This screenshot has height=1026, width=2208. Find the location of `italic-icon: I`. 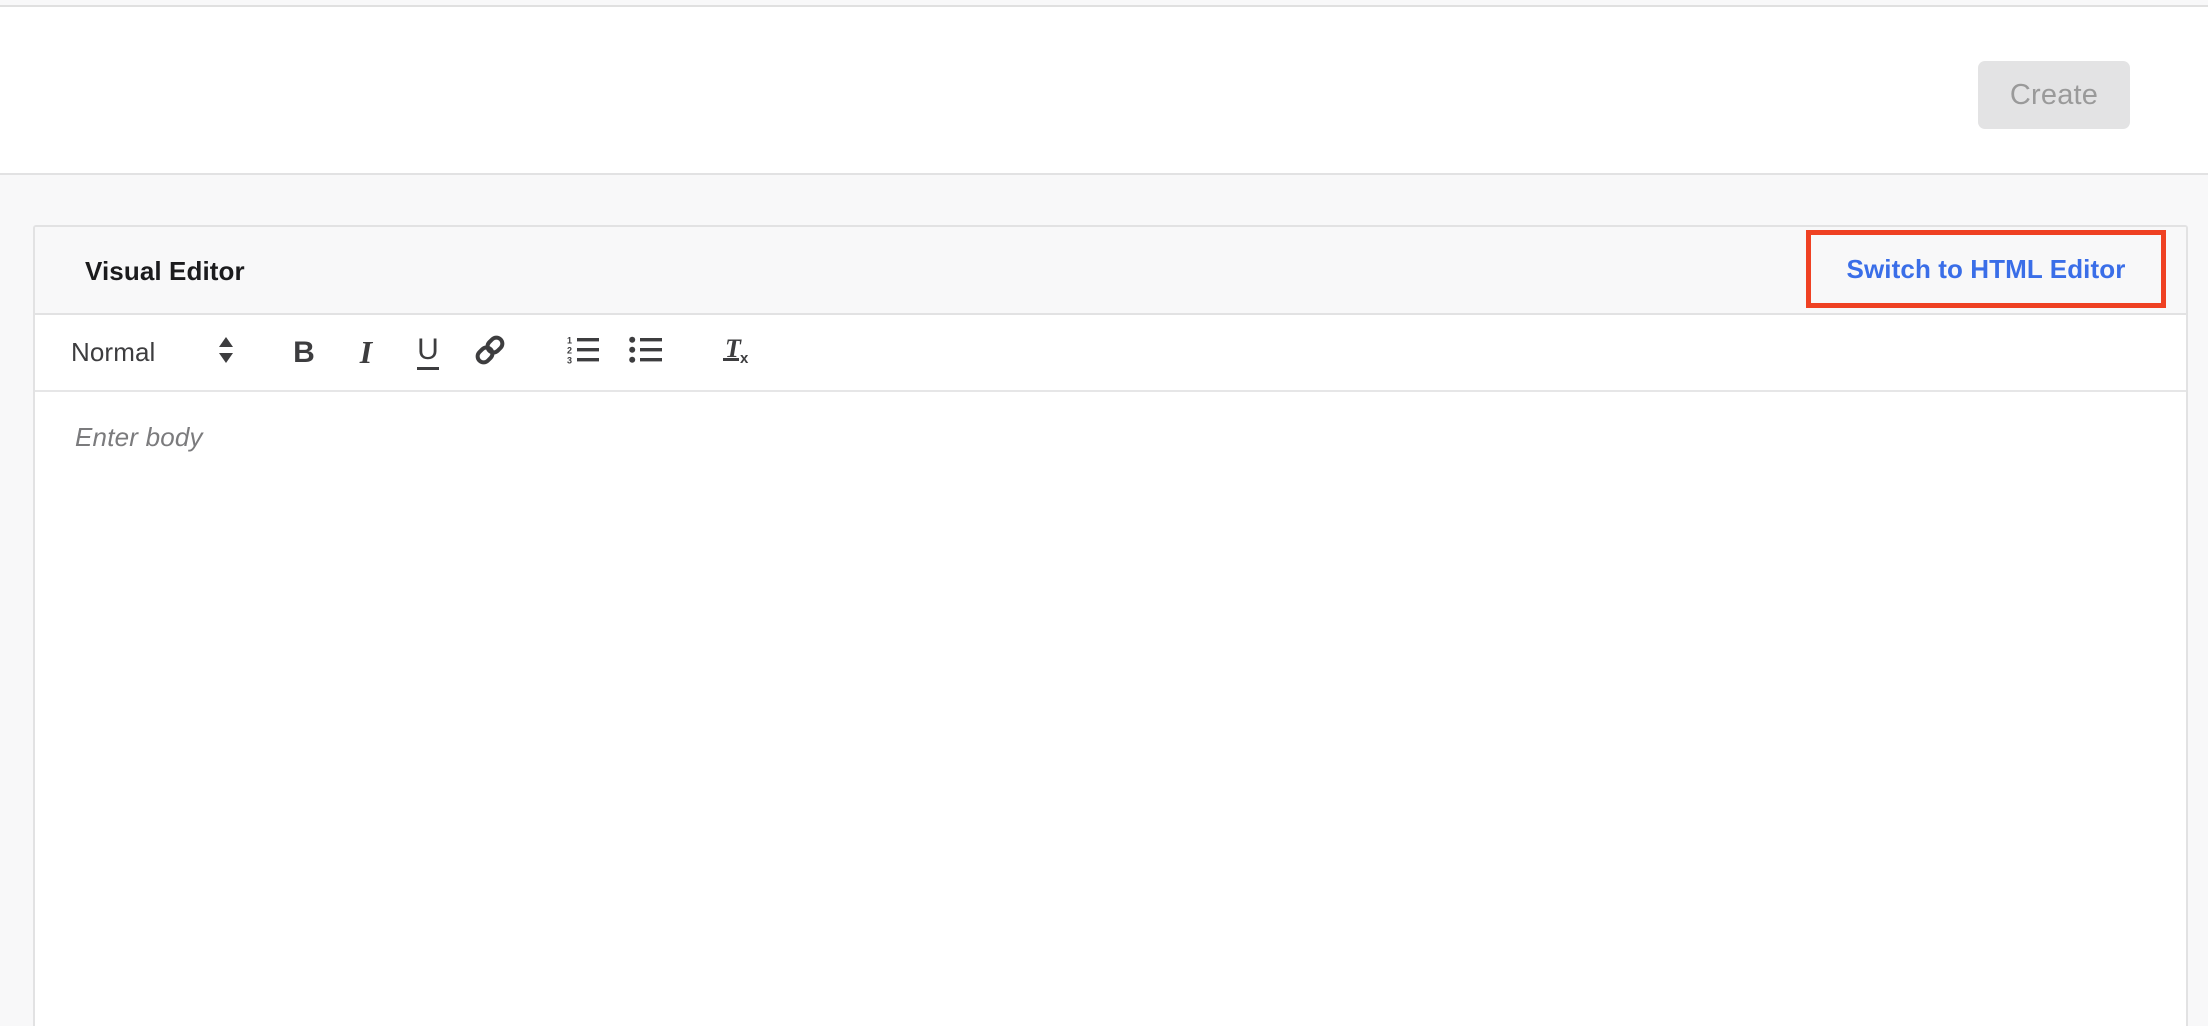

italic-icon: I is located at coordinates (366, 352).